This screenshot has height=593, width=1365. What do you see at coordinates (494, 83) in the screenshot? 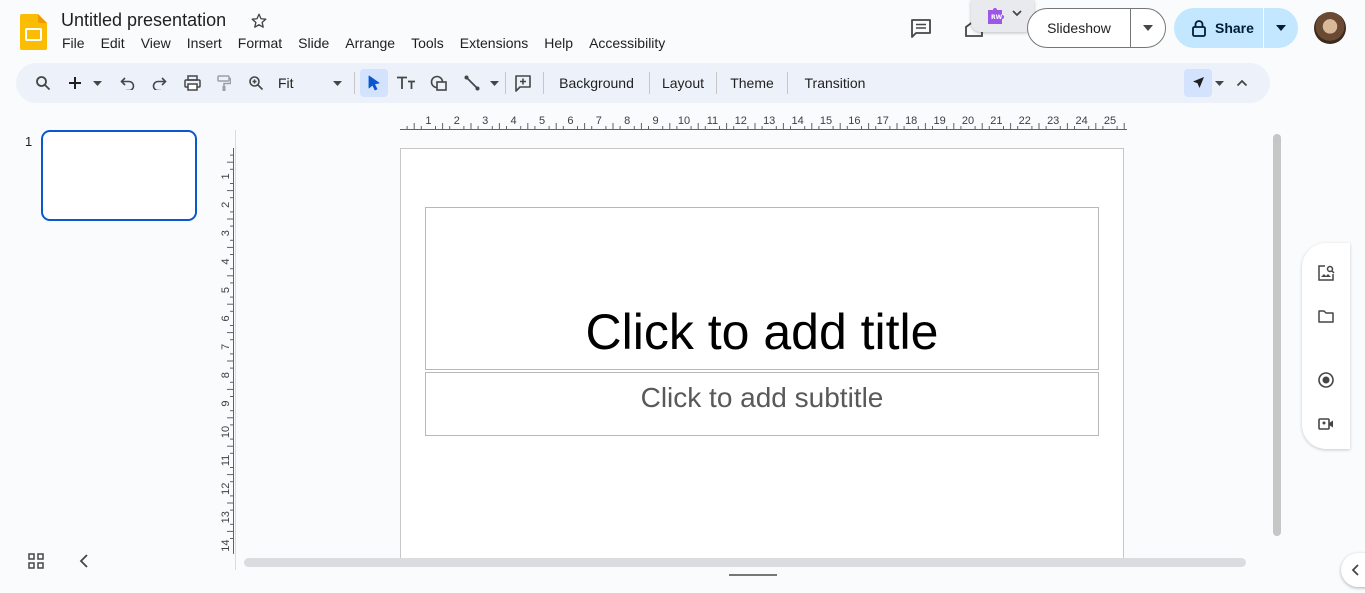
I see `line-type-dropdown` at bounding box center [494, 83].